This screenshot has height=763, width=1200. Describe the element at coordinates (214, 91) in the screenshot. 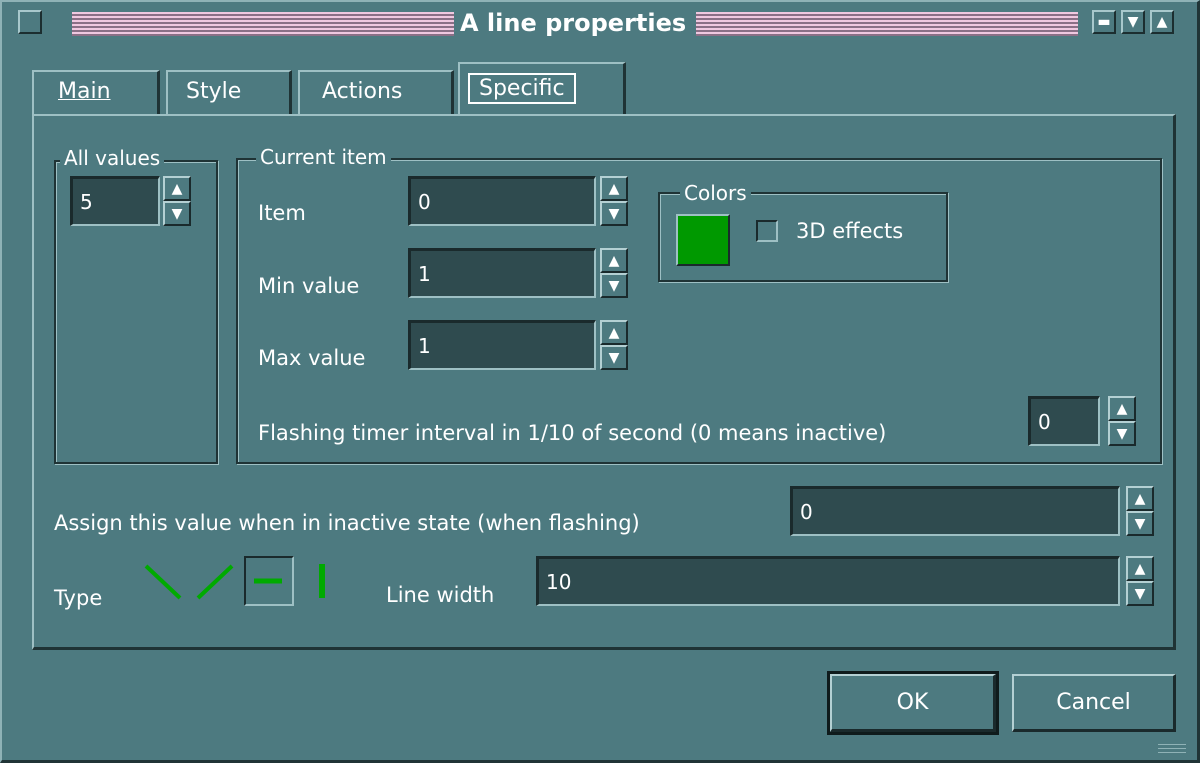

I see `tab-style-label: Style` at that location.